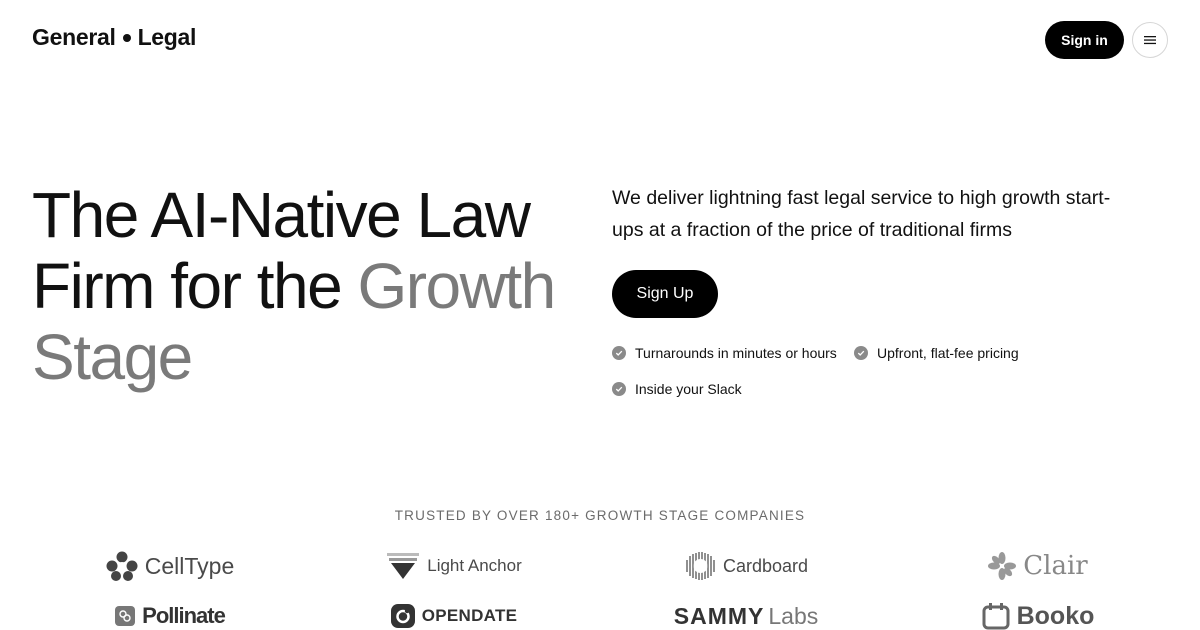 The width and height of the screenshot is (1200, 630). Describe the element at coordinates (688, 389) in the screenshot. I see `feature-label: Inside your Slack` at that location.